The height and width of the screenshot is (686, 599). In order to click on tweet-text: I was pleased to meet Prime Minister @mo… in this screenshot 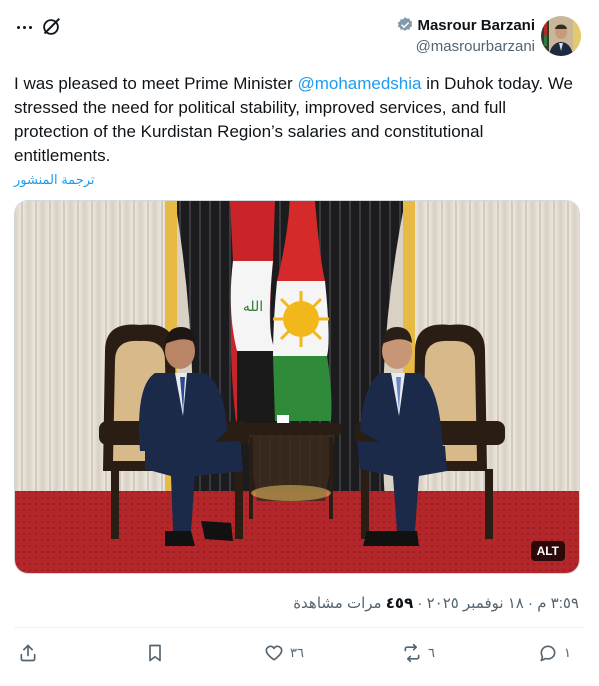, I will do `click(299, 120)`.